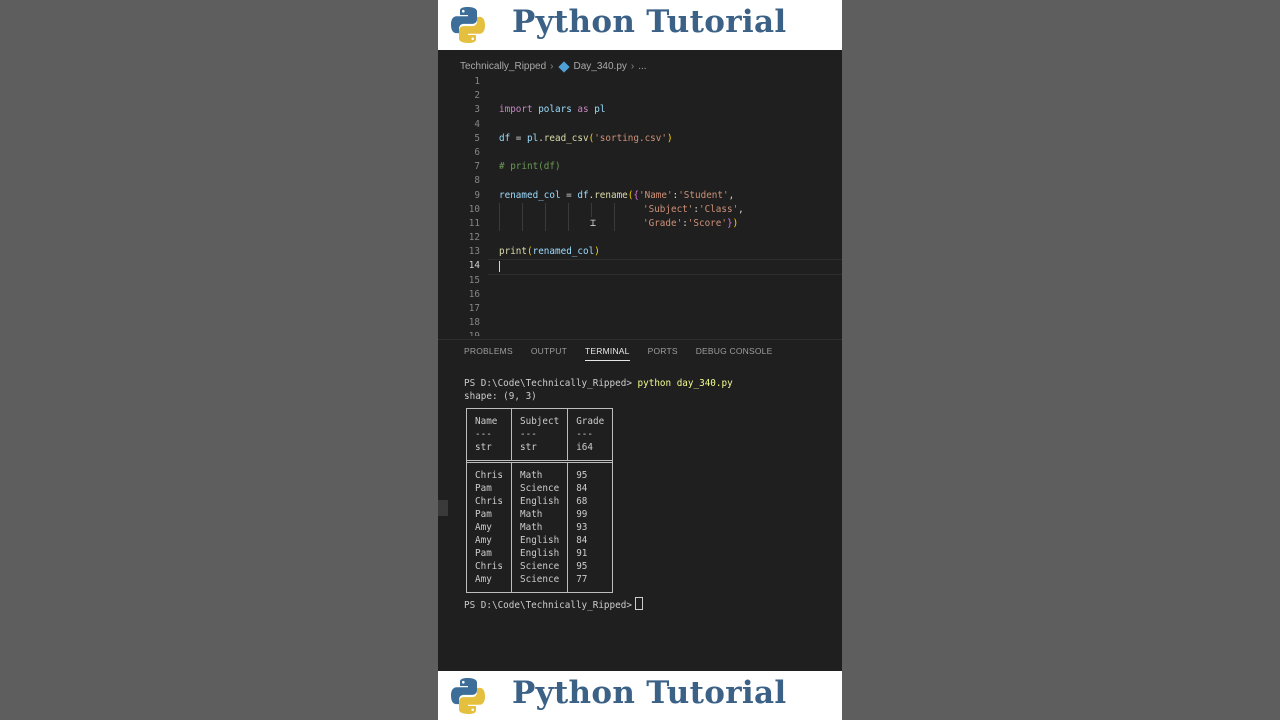 This screenshot has height=720, width=1280. Describe the element at coordinates (563, 66) in the screenshot. I see `python-file-icon` at that location.